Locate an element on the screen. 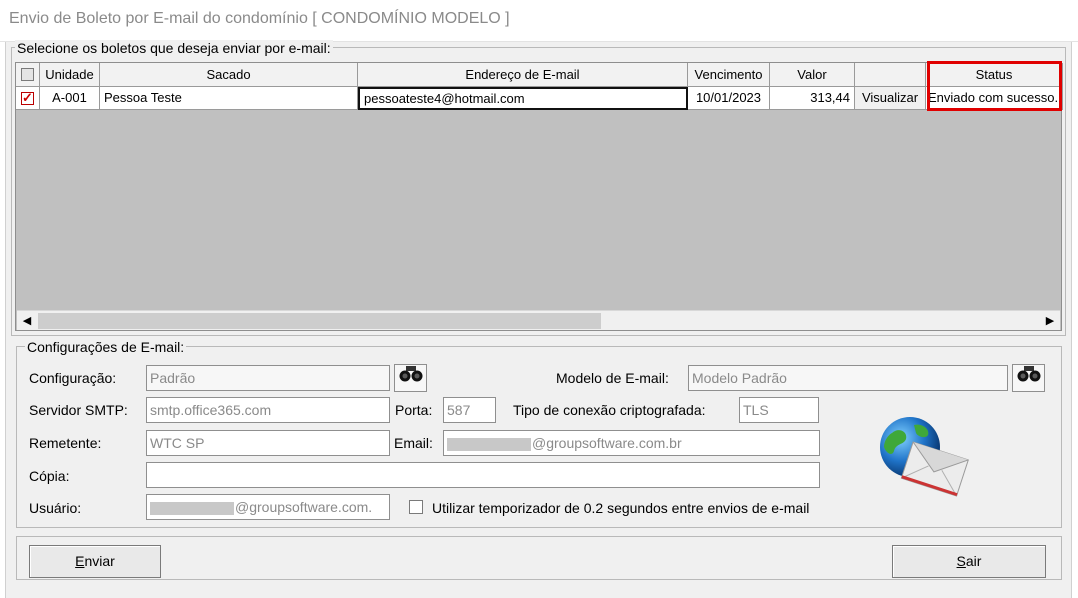 The image size is (1078, 598). email-field: @groupsoftware.com.br is located at coordinates (631, 443).